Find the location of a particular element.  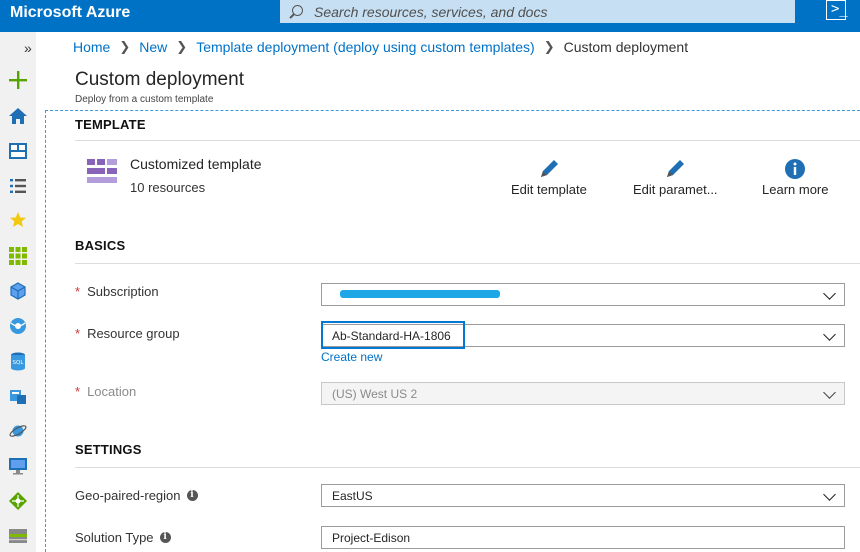

learn-more-label: Learn more is located at coordinates (795, 189).